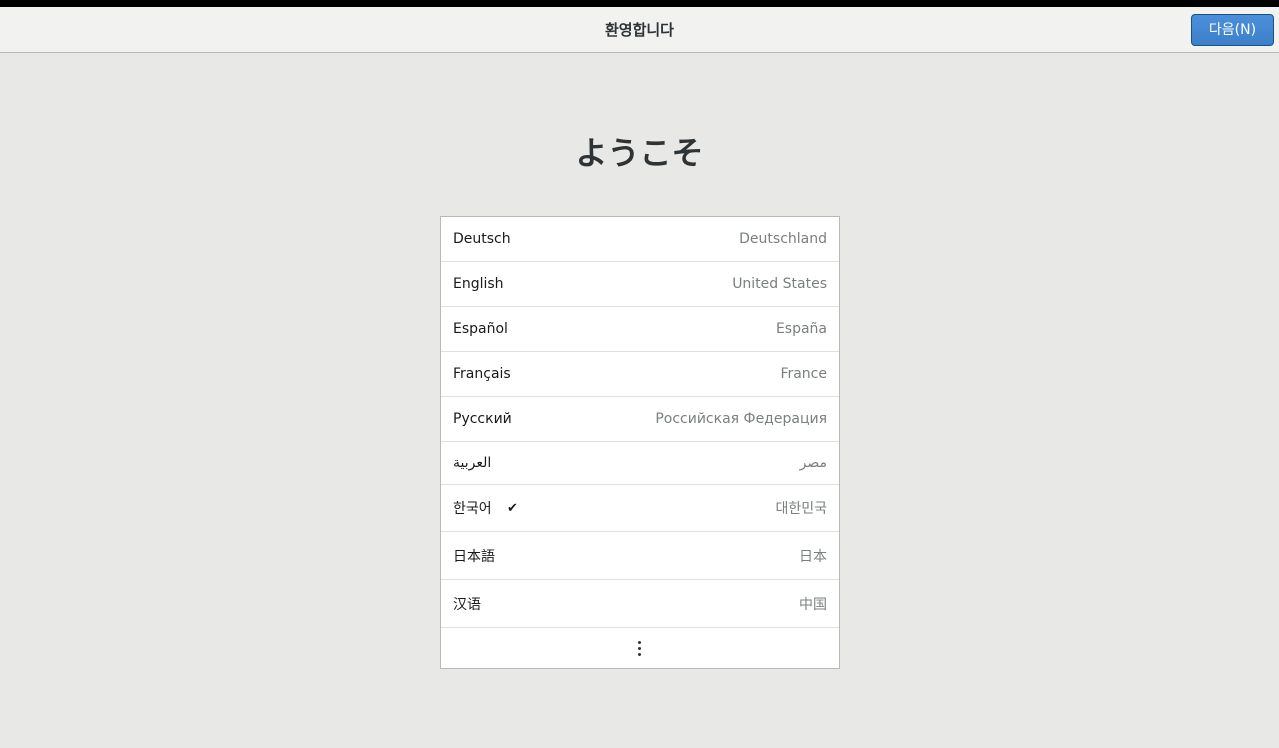  What do you see at coordinates (640, 284) in the screenshot?
I see `language-row-english: English United States` at bounding box center [640, 284].